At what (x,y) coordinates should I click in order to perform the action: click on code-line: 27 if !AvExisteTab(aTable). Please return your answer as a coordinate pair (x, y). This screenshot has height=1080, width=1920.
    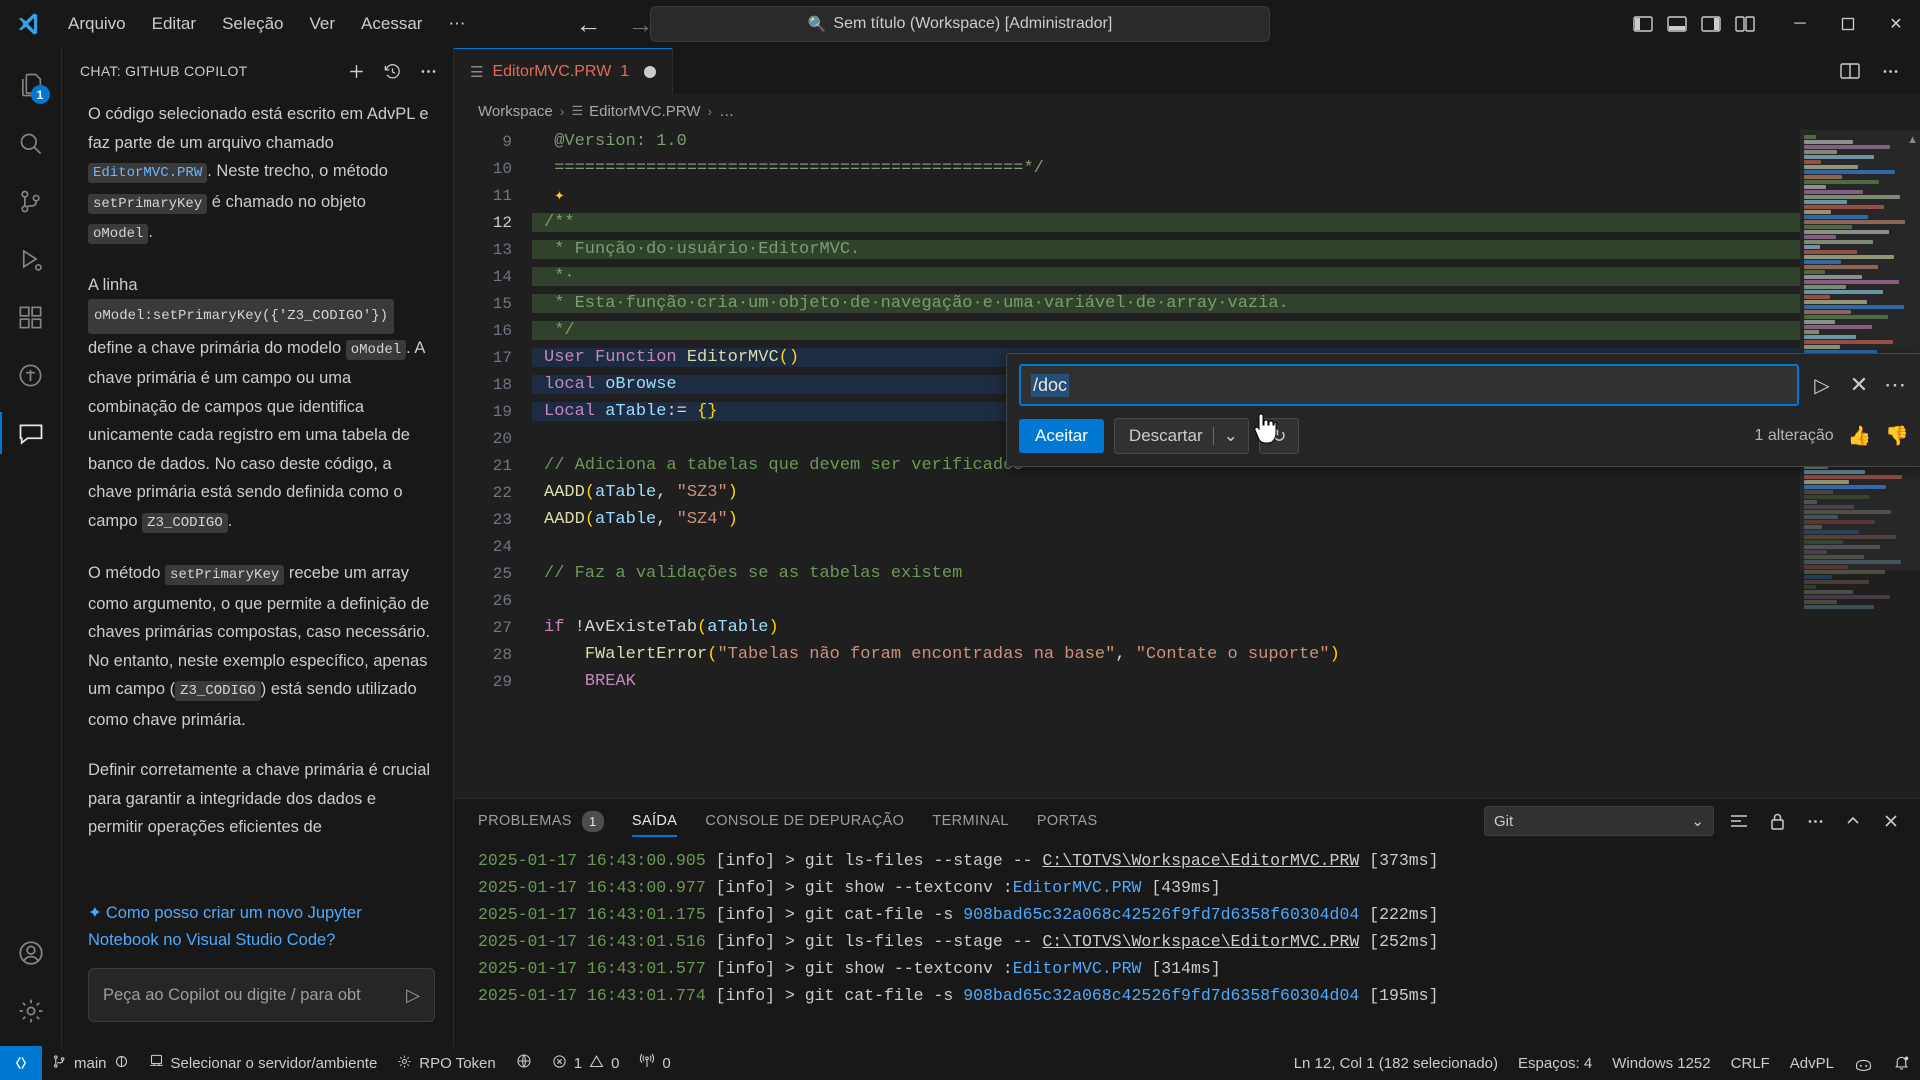
    Looking at the image, I should click on (1127, 627).